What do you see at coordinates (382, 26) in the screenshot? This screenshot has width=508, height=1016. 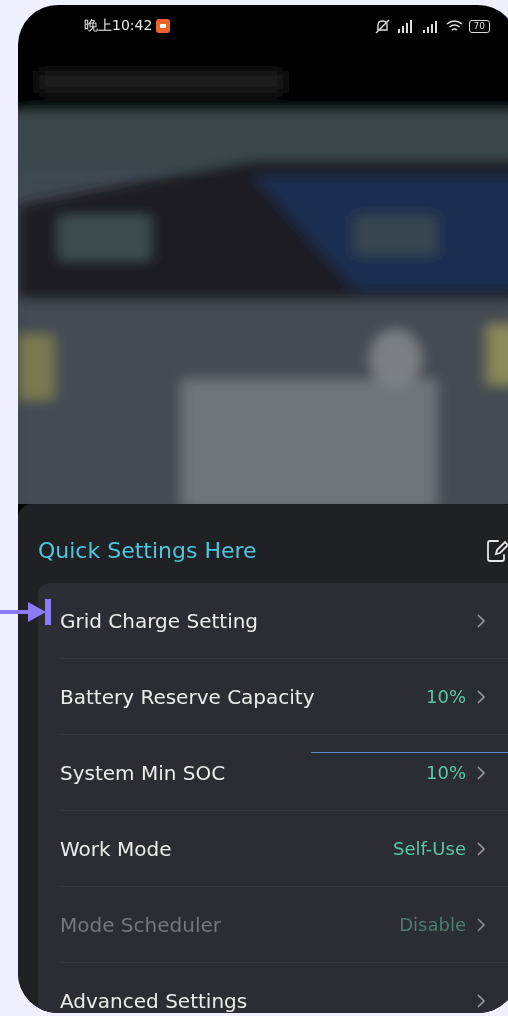 I see `bell-muted-icon` at bounding box center [382, 26].